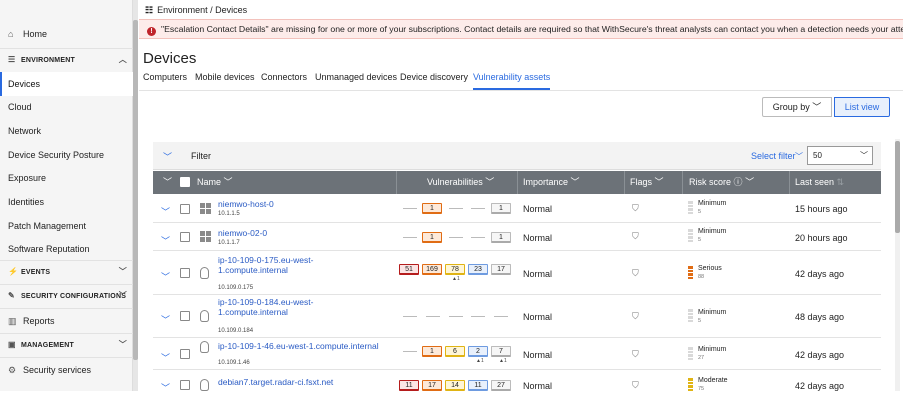 This screenshot has height=394, width=903. I want to click on vuln-high-count: 17, so click(432, 385).